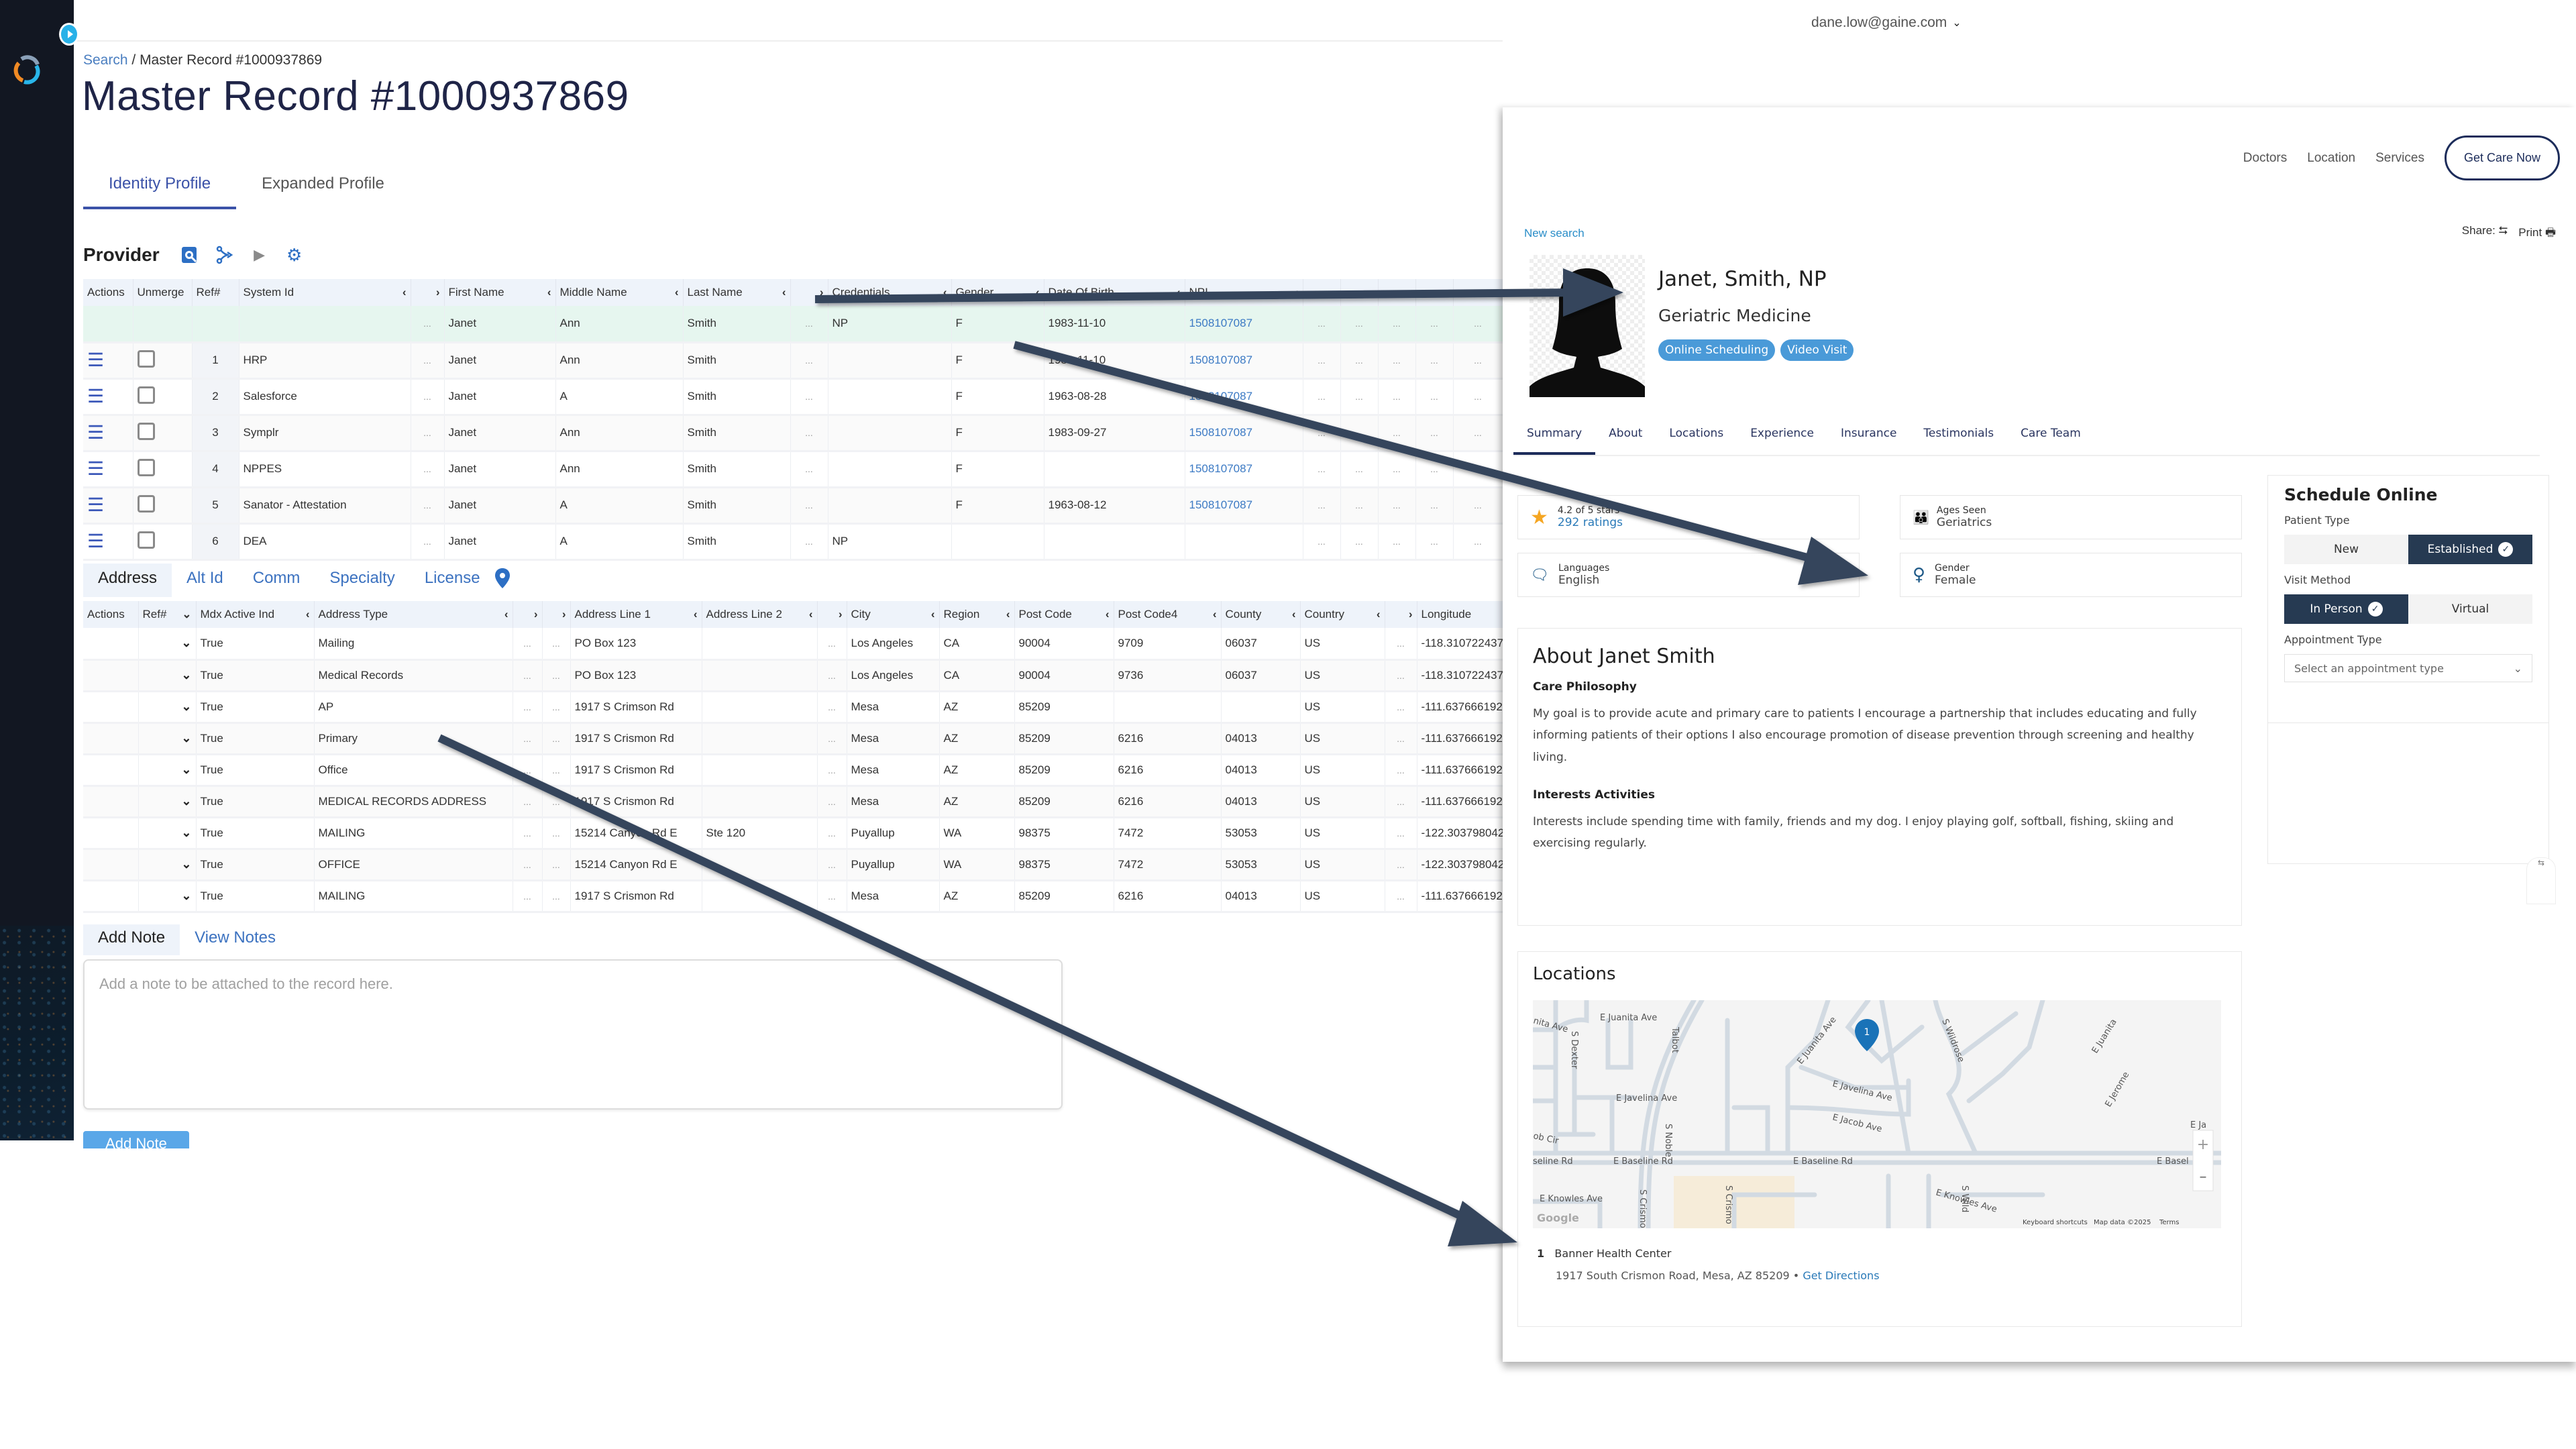 The width and height of the screenshot is (2576, 1449). What do you see at coordinates (105, 60) in the screenshot?
I see `breadcrumb-search-link: Search` at bounding box center [105, 60].